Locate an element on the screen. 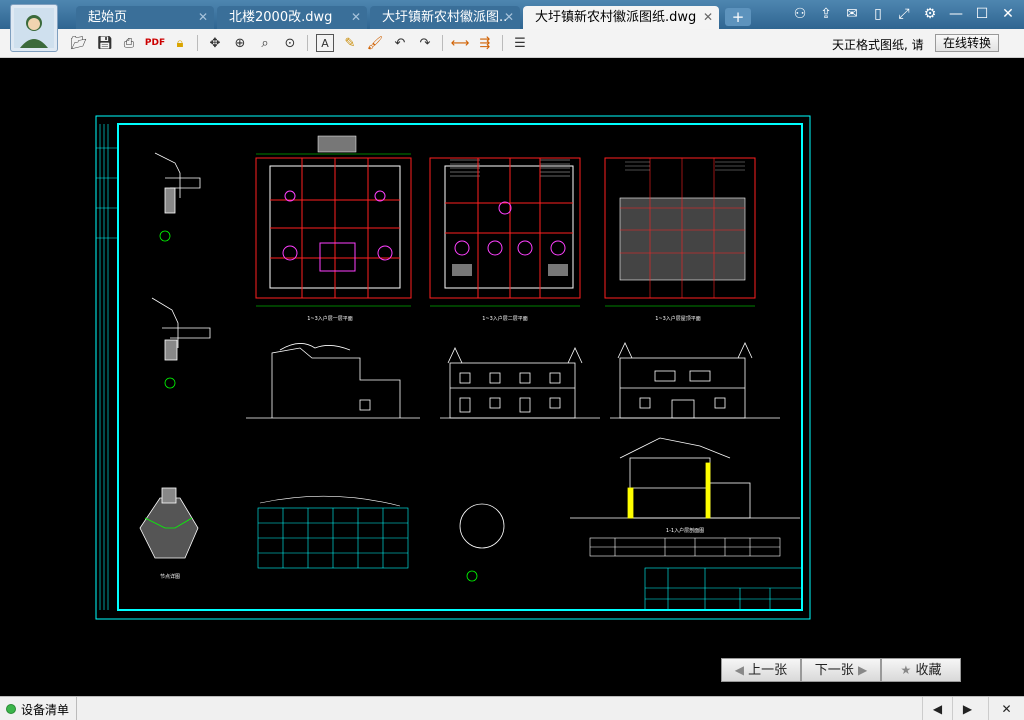  detail-bottom-left is located at coordinates (169, 523).